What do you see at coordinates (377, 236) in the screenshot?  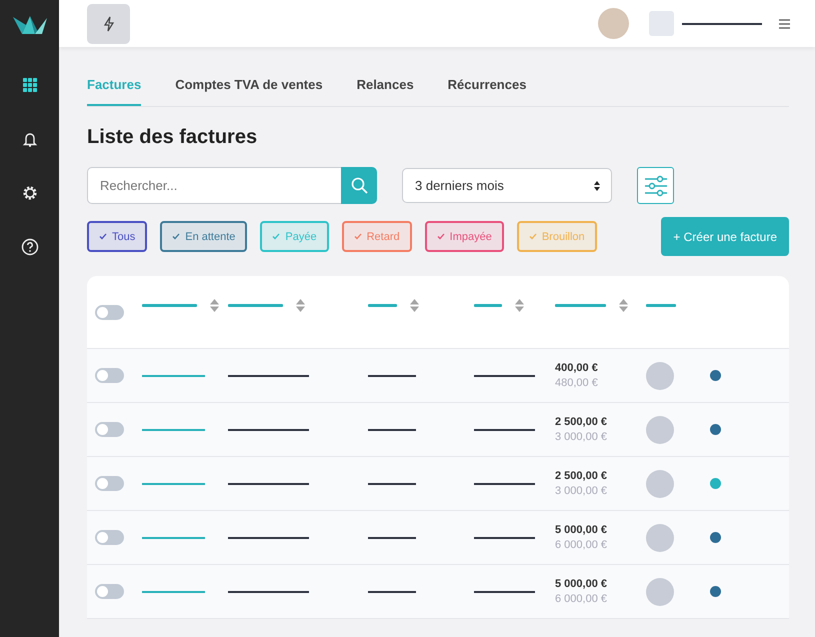 I see `status-filter-chip: Retard` at bounding box center [377, 236].